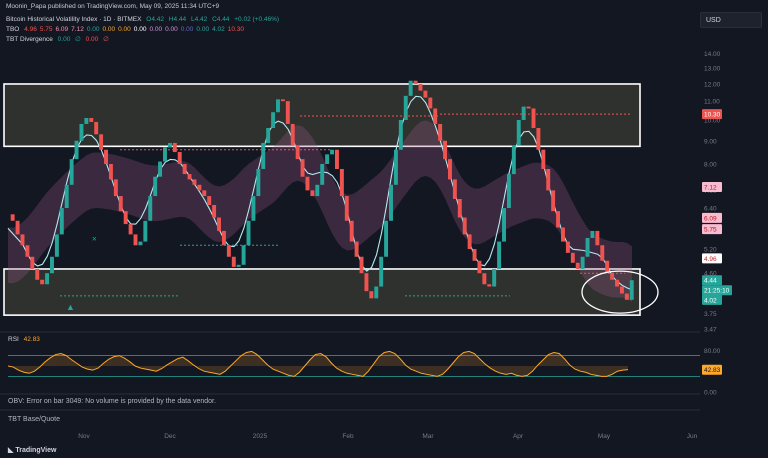  Describe the element at coordinates (94, 239) in the screenshot. I see `annotation-marker: ×` at that location.